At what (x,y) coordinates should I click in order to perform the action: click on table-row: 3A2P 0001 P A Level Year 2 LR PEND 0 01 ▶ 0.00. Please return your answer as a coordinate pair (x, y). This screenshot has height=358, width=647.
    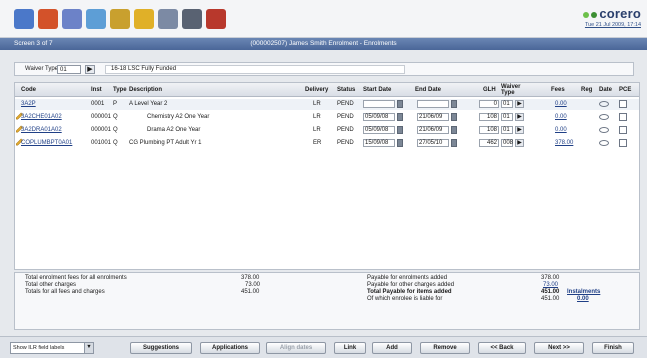
    Looking at the image, I should click on (327, 104).